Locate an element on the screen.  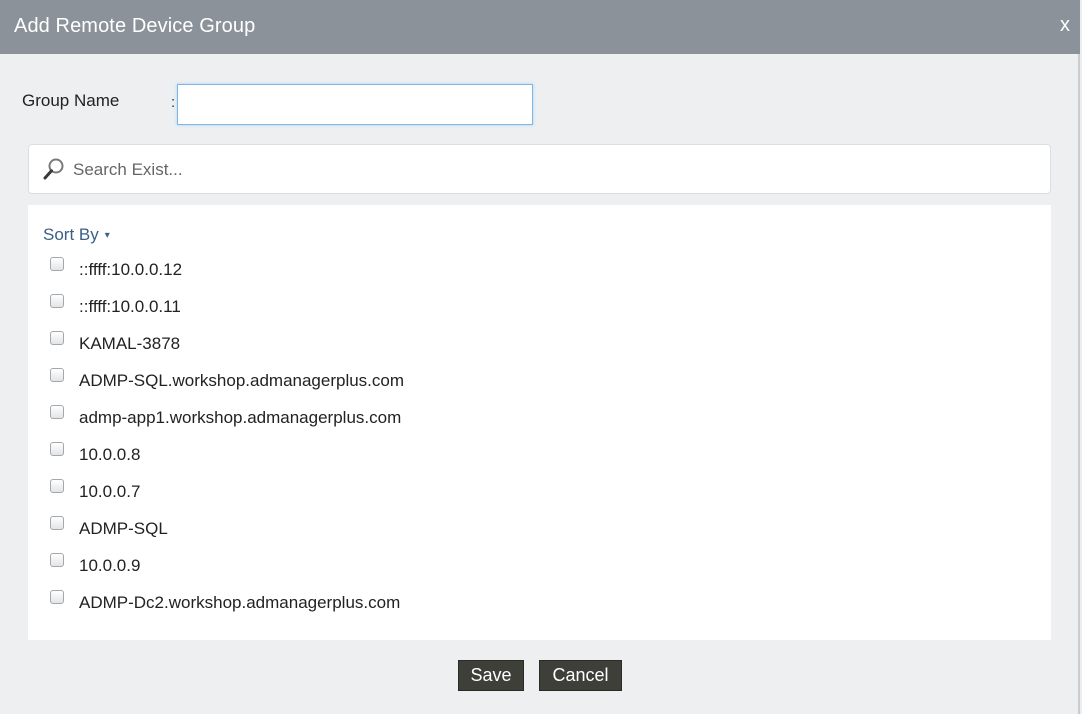
list-item: ADMP-Dc2.workshop.admanagerplus.com is located at coordinates (500, 605).